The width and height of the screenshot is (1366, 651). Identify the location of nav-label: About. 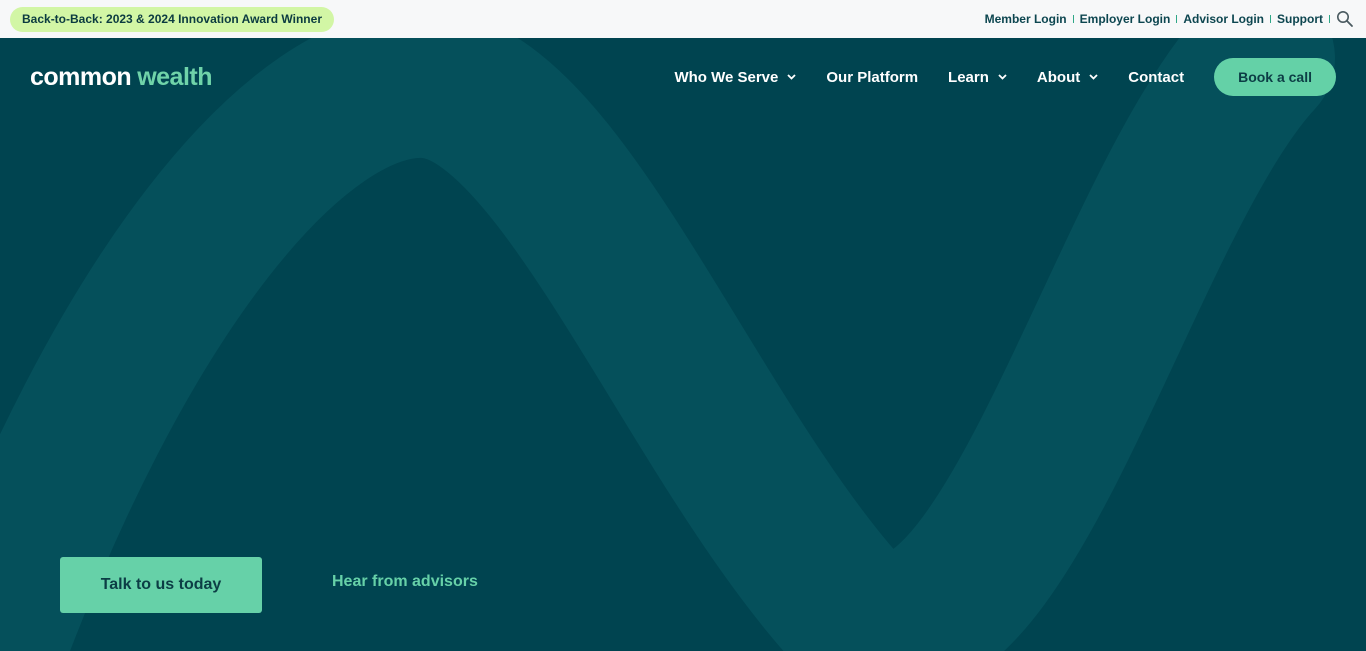
(1058, 77).